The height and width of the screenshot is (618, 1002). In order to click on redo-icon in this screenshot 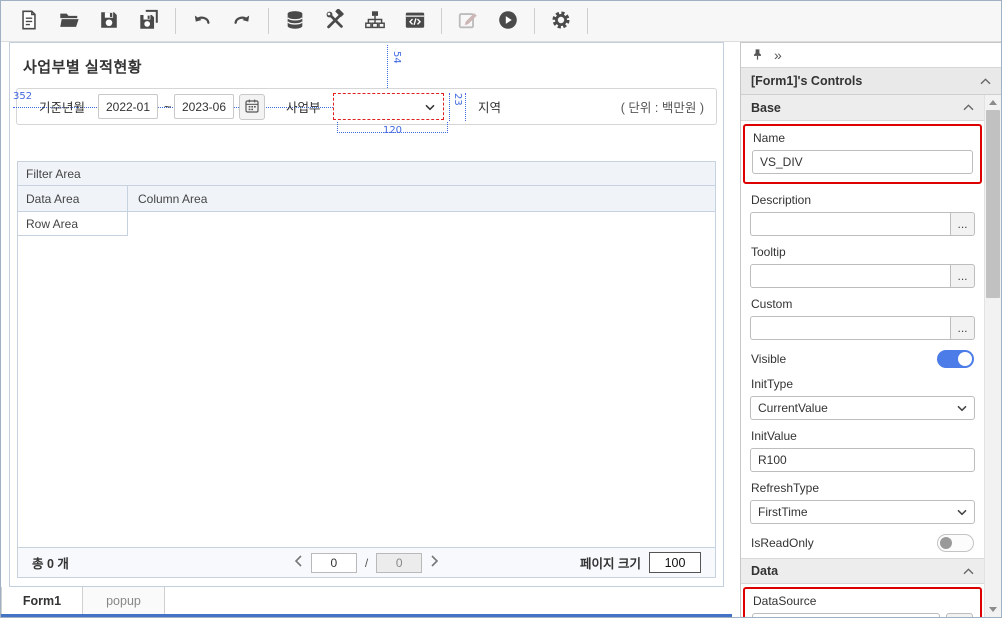, I will do `click(242, 21)`.